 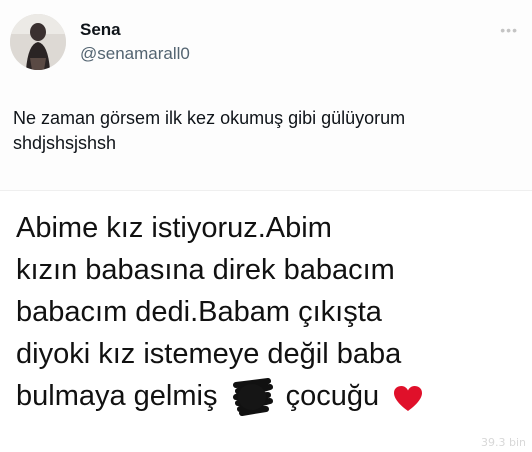 What do you see at coordinates (205, 270) in the screenshot?
I see `image-text-line: kızın babasına direk babacım` at bounding box center [205, 270].